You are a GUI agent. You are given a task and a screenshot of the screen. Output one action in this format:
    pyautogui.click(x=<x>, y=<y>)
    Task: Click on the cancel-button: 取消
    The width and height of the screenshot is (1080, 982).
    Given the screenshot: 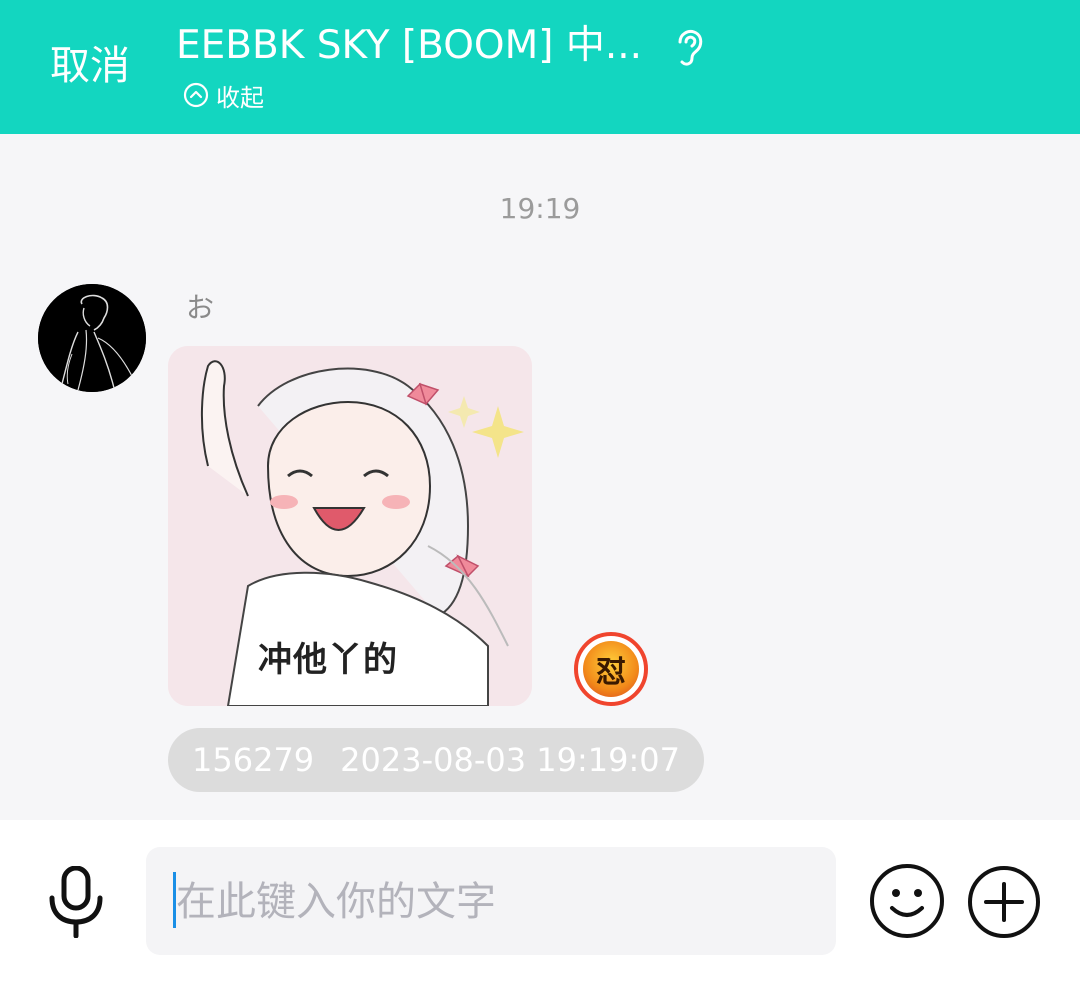 What is the action you would take?
    pyautogui.click(x=90, y=66)
    